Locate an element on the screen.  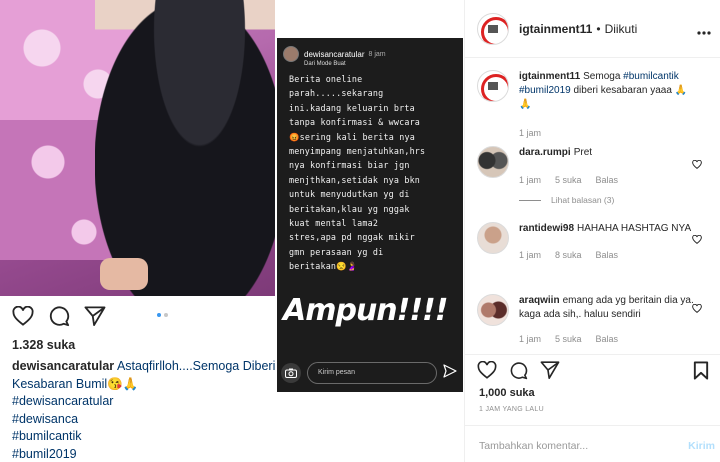
comment: dara.rumpi Pret 1 jam 5 suka Balas is located at coordinates (588, 166).